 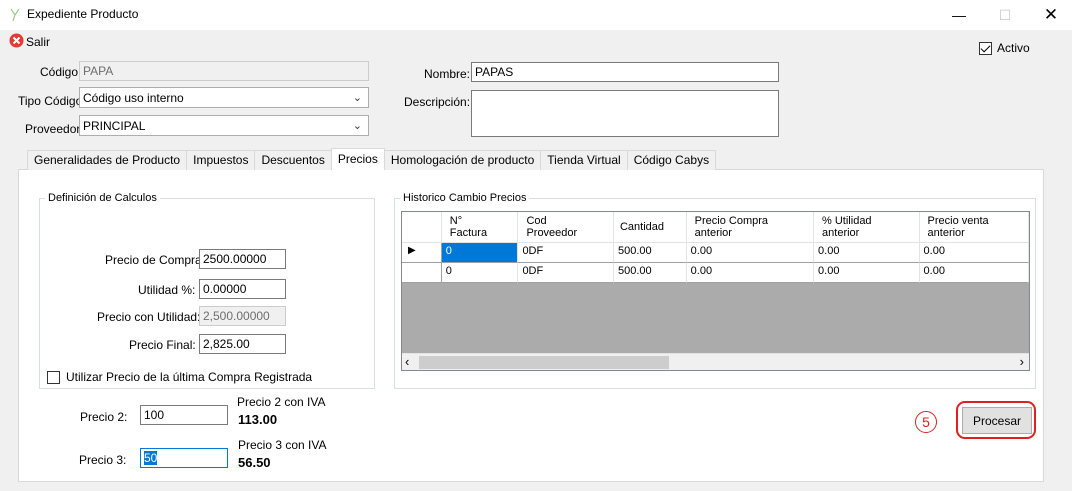 I want to click on current-row-icon: ▶, so click(x=412, y=250).